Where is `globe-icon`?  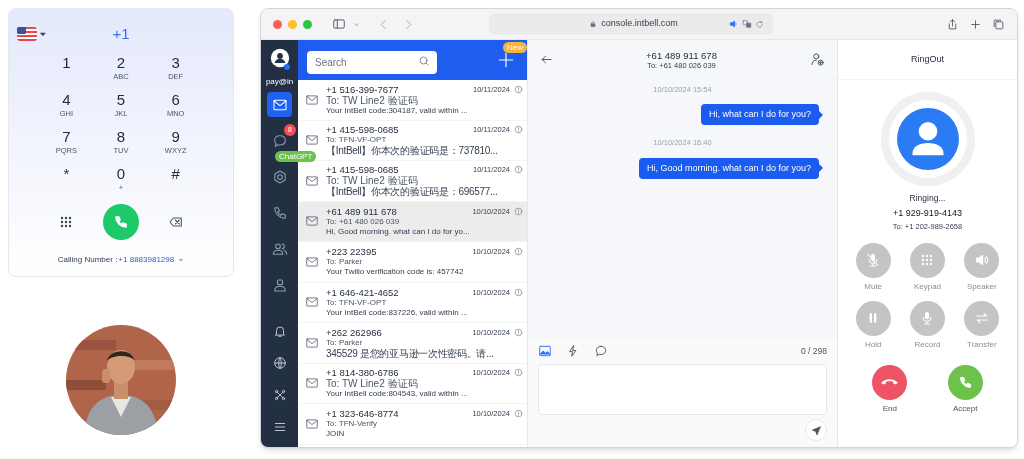
globe-icon is located at coordinates (279, 363).